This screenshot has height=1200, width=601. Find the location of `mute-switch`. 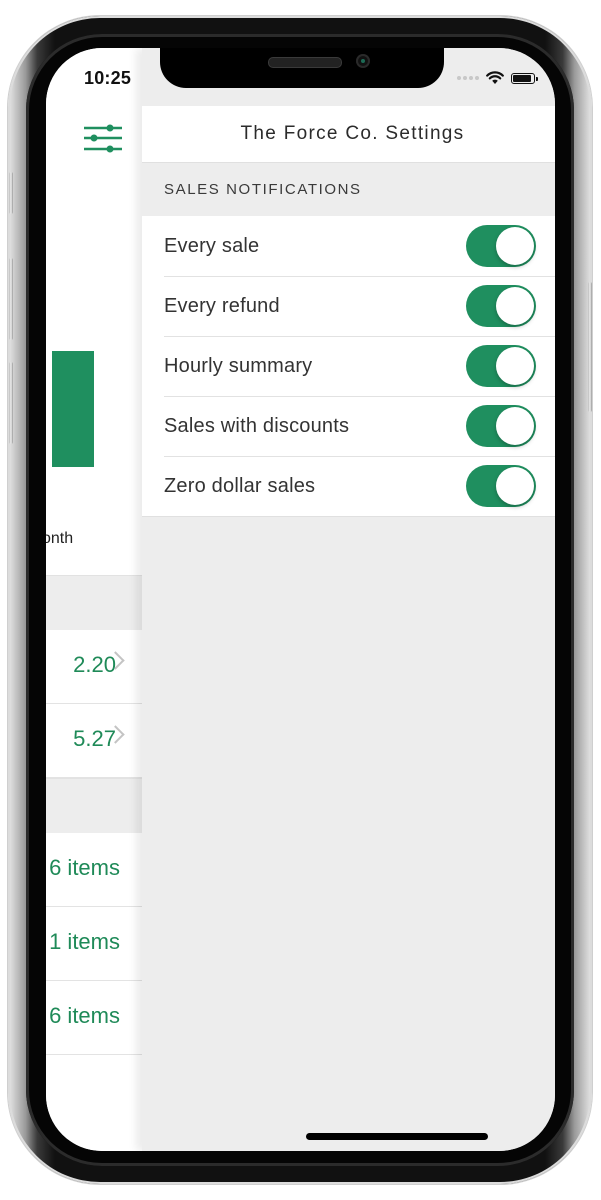

mute-switch is located at coordinates (11, 193).